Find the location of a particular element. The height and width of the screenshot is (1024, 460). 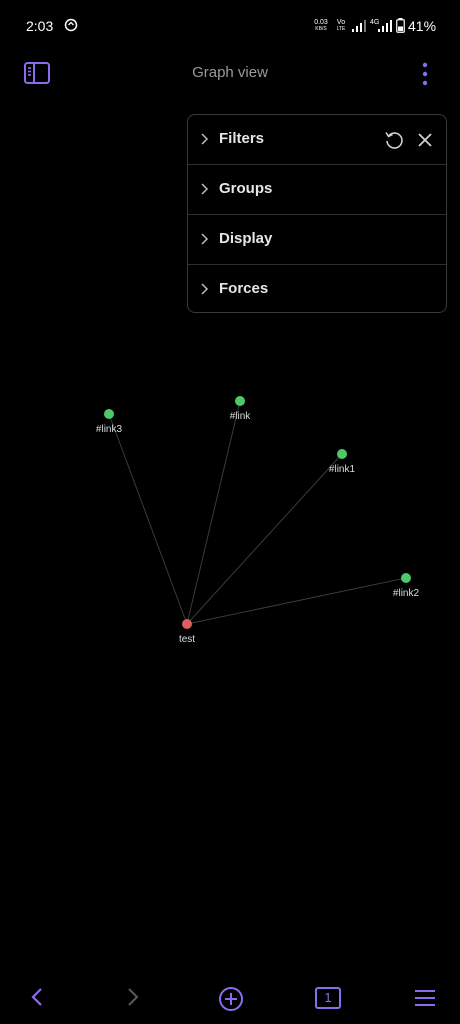

graph-settings-panel: Filters Groups Display Forces is located at coordinates (317, 213).